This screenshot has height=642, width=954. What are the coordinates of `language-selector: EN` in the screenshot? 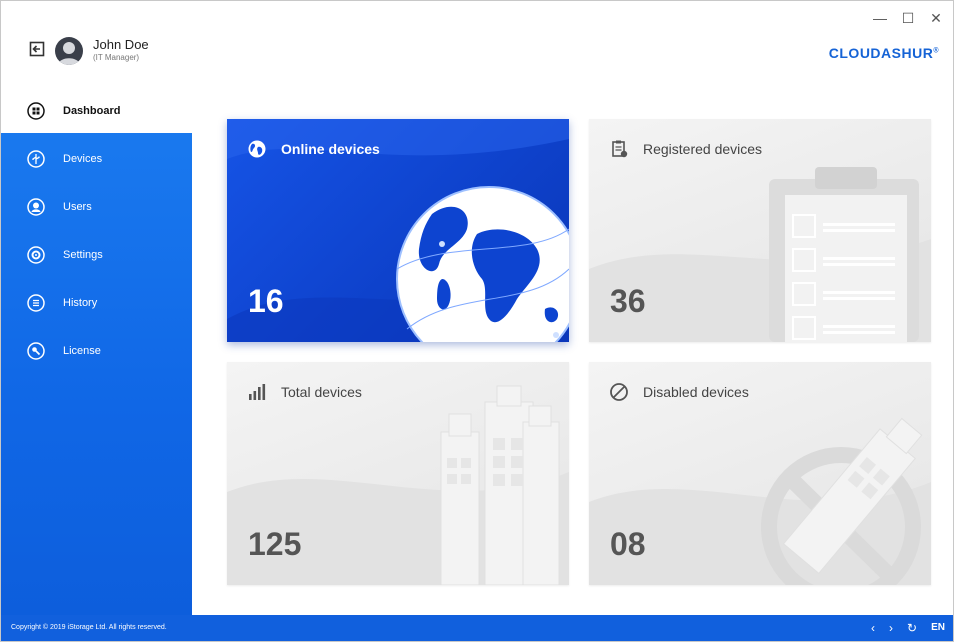 It's located at (938, 628).